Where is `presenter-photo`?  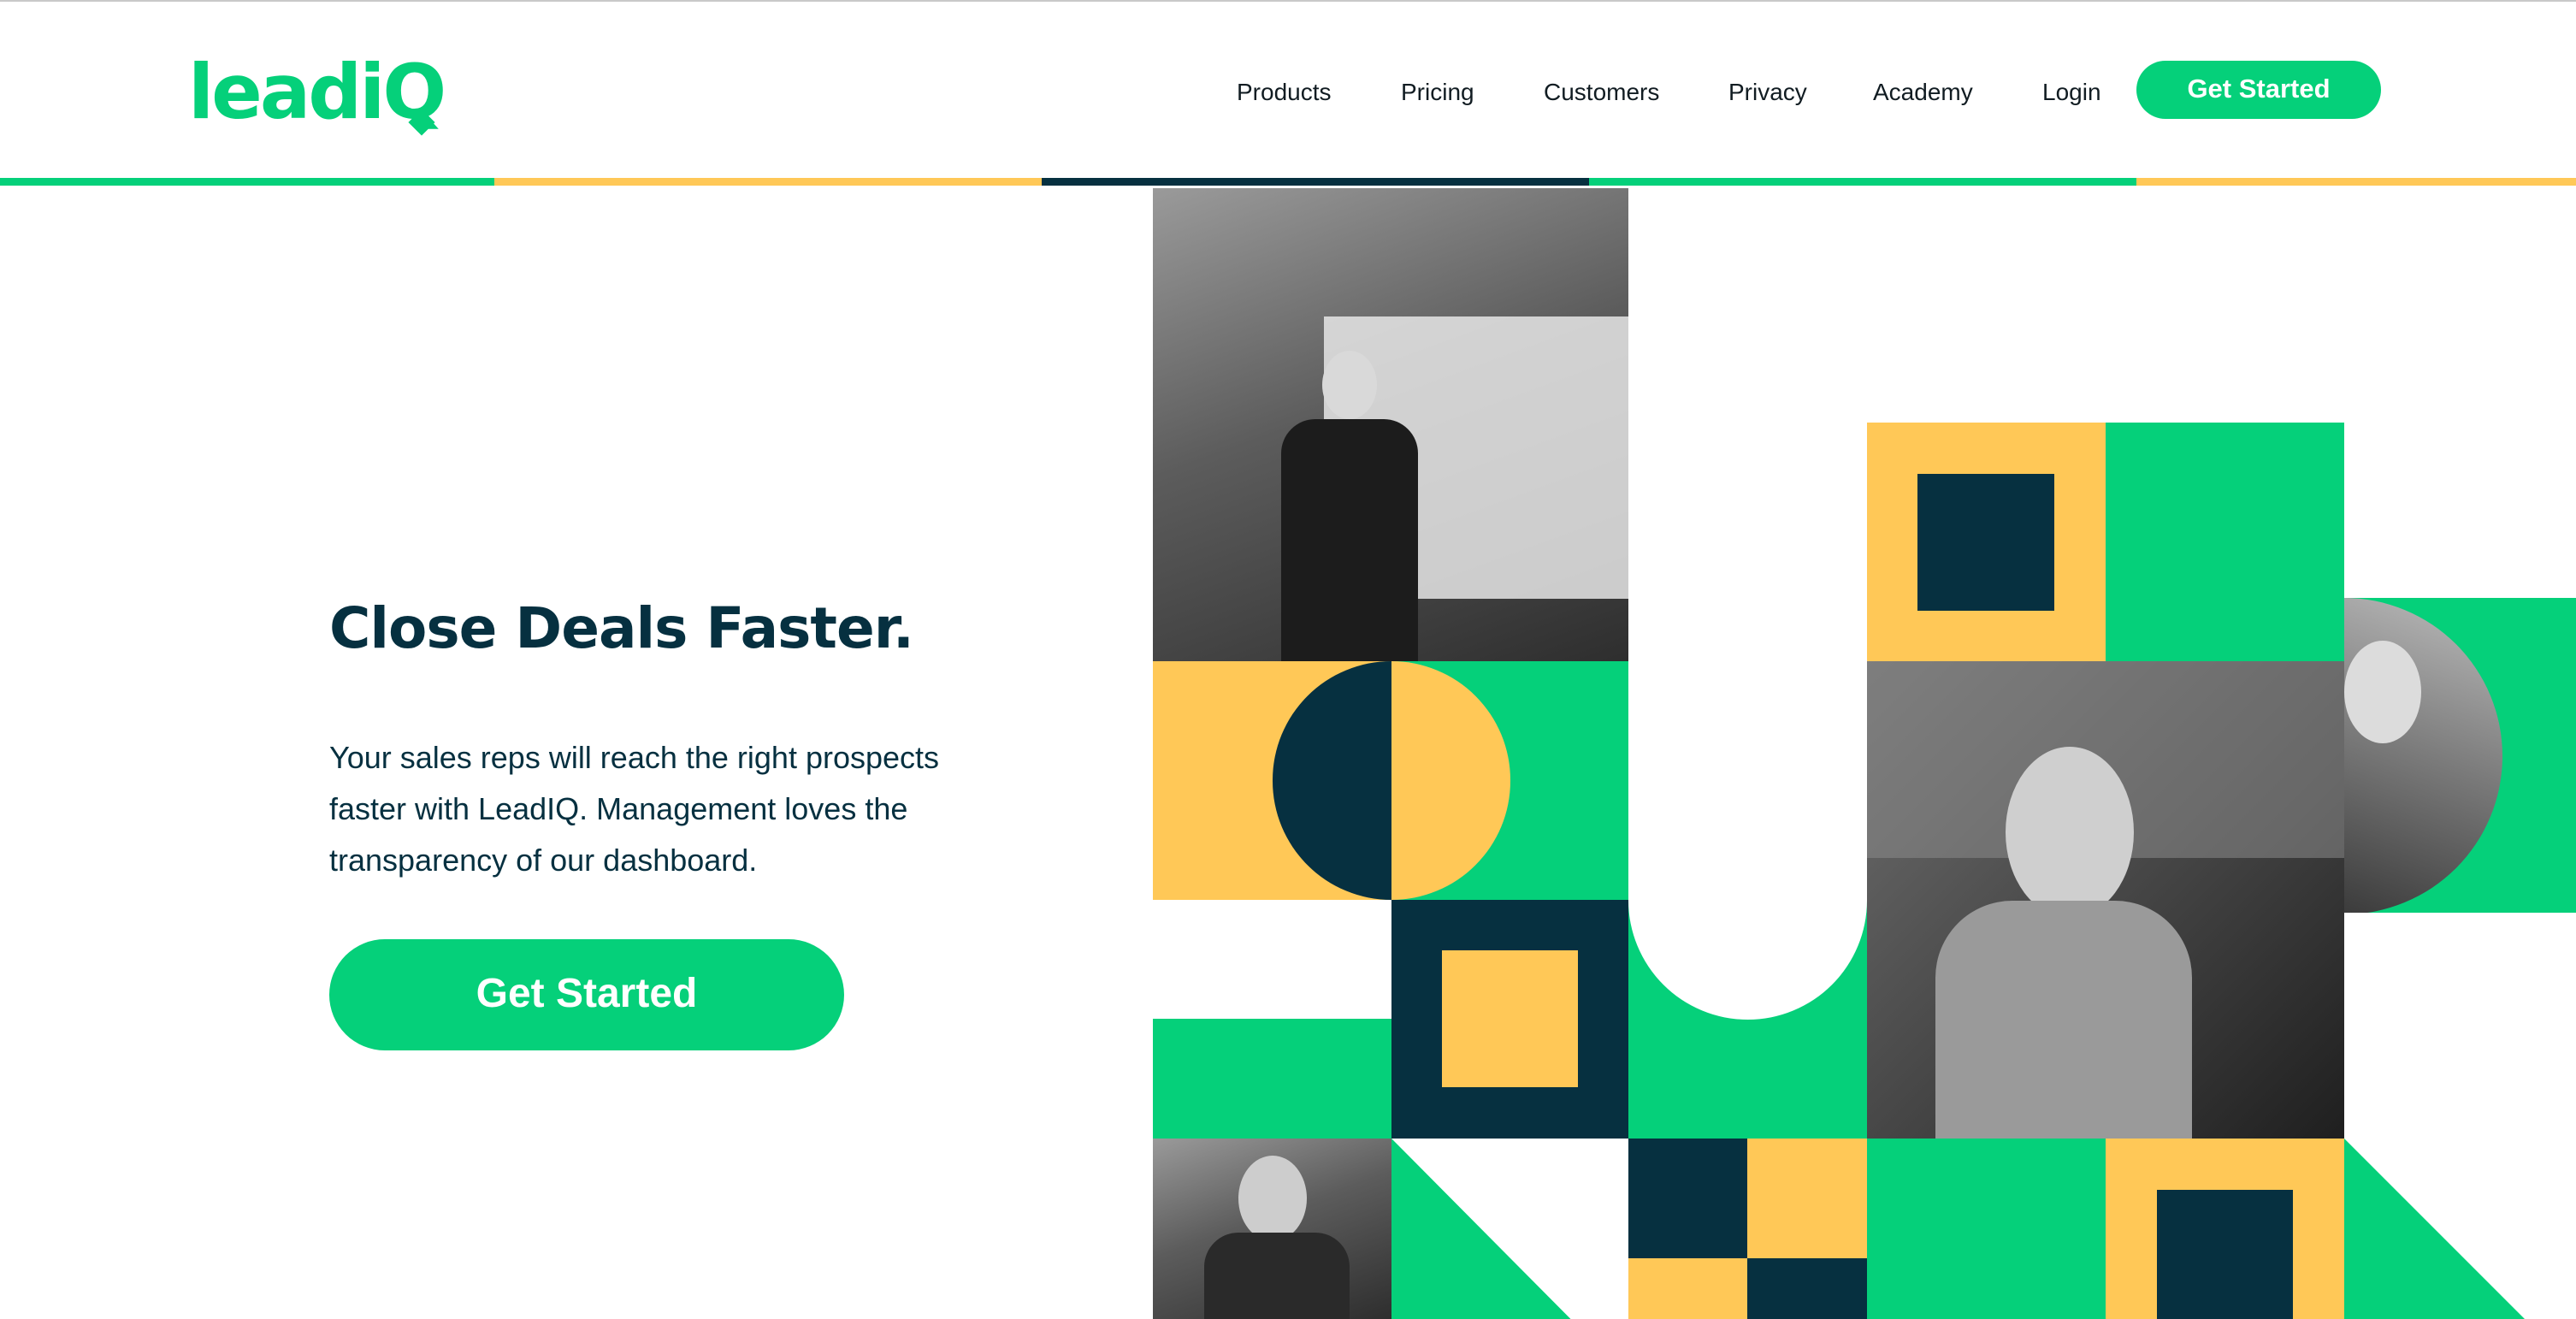 presenter-photo is located at coordinates (1390, 424).